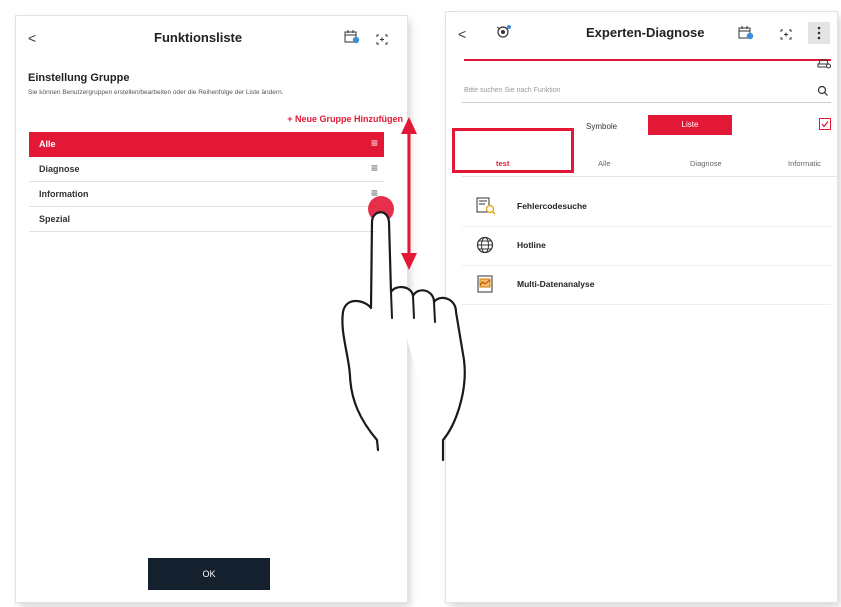 The image size is (841, 607). Describe the element at coordinates (47, 144) in the screenshot. I see `group-label: Alle` at that location.